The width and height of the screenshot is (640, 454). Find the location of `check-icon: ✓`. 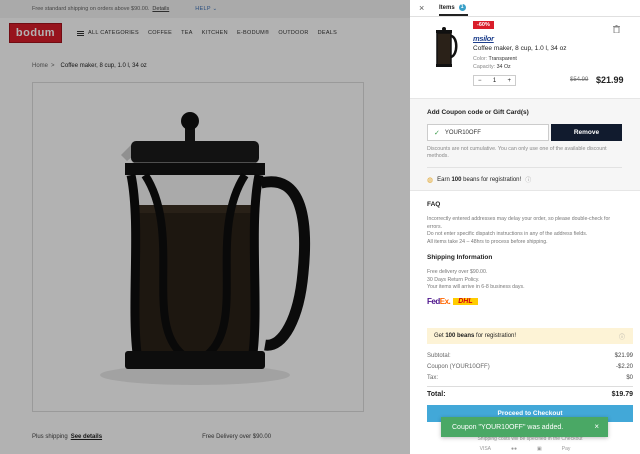

check-icon: ✓ is located at coordinates (437, 133).